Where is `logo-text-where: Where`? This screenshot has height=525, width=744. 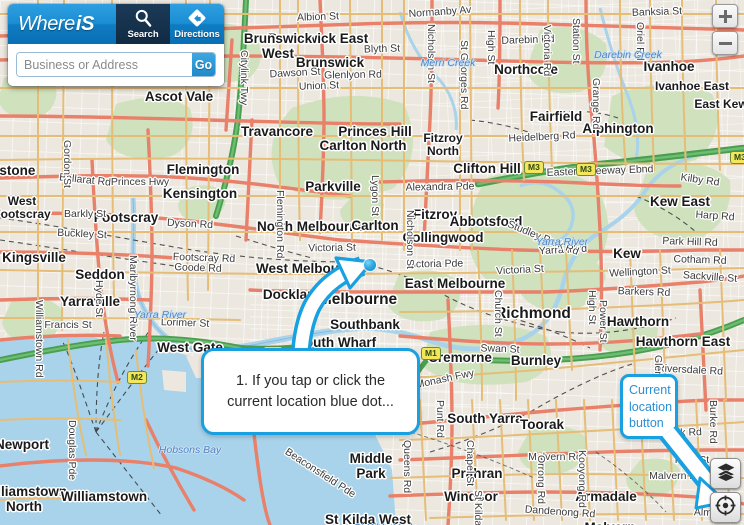
logo-text-where: Where is located at coordinates (46, 23).